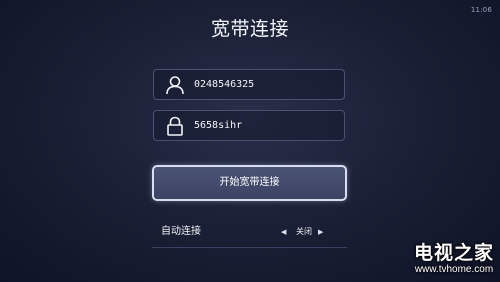 Image resolution: width=500 pixels, height=282 pixels. I want to click on username-field: 0248546325, so click(249, 84).